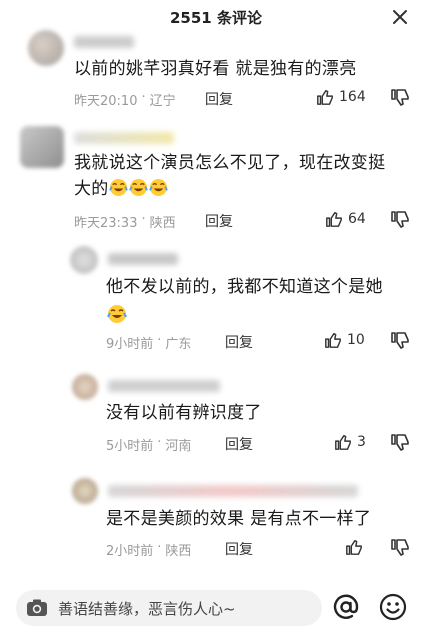 This screenshot has height=640, width=432. I want to click on comment-time: 昨天20:10, so click(106, 101).